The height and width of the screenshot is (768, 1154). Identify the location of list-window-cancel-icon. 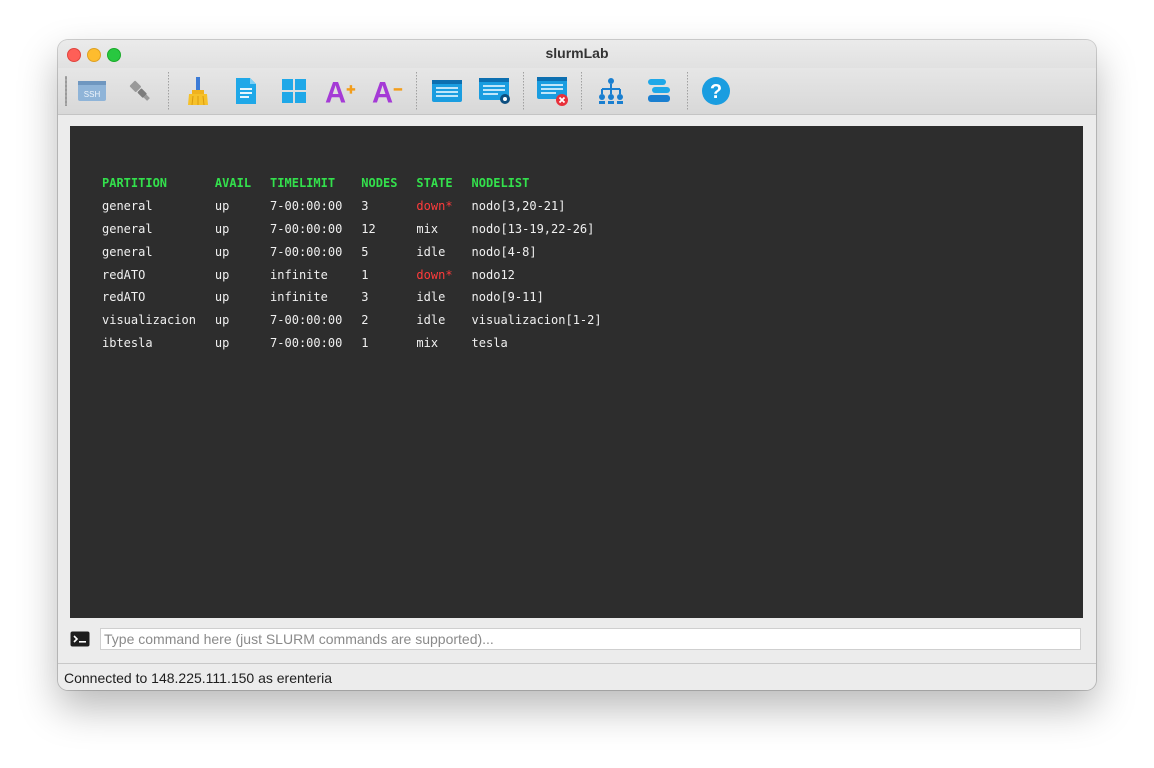
(552, 91).